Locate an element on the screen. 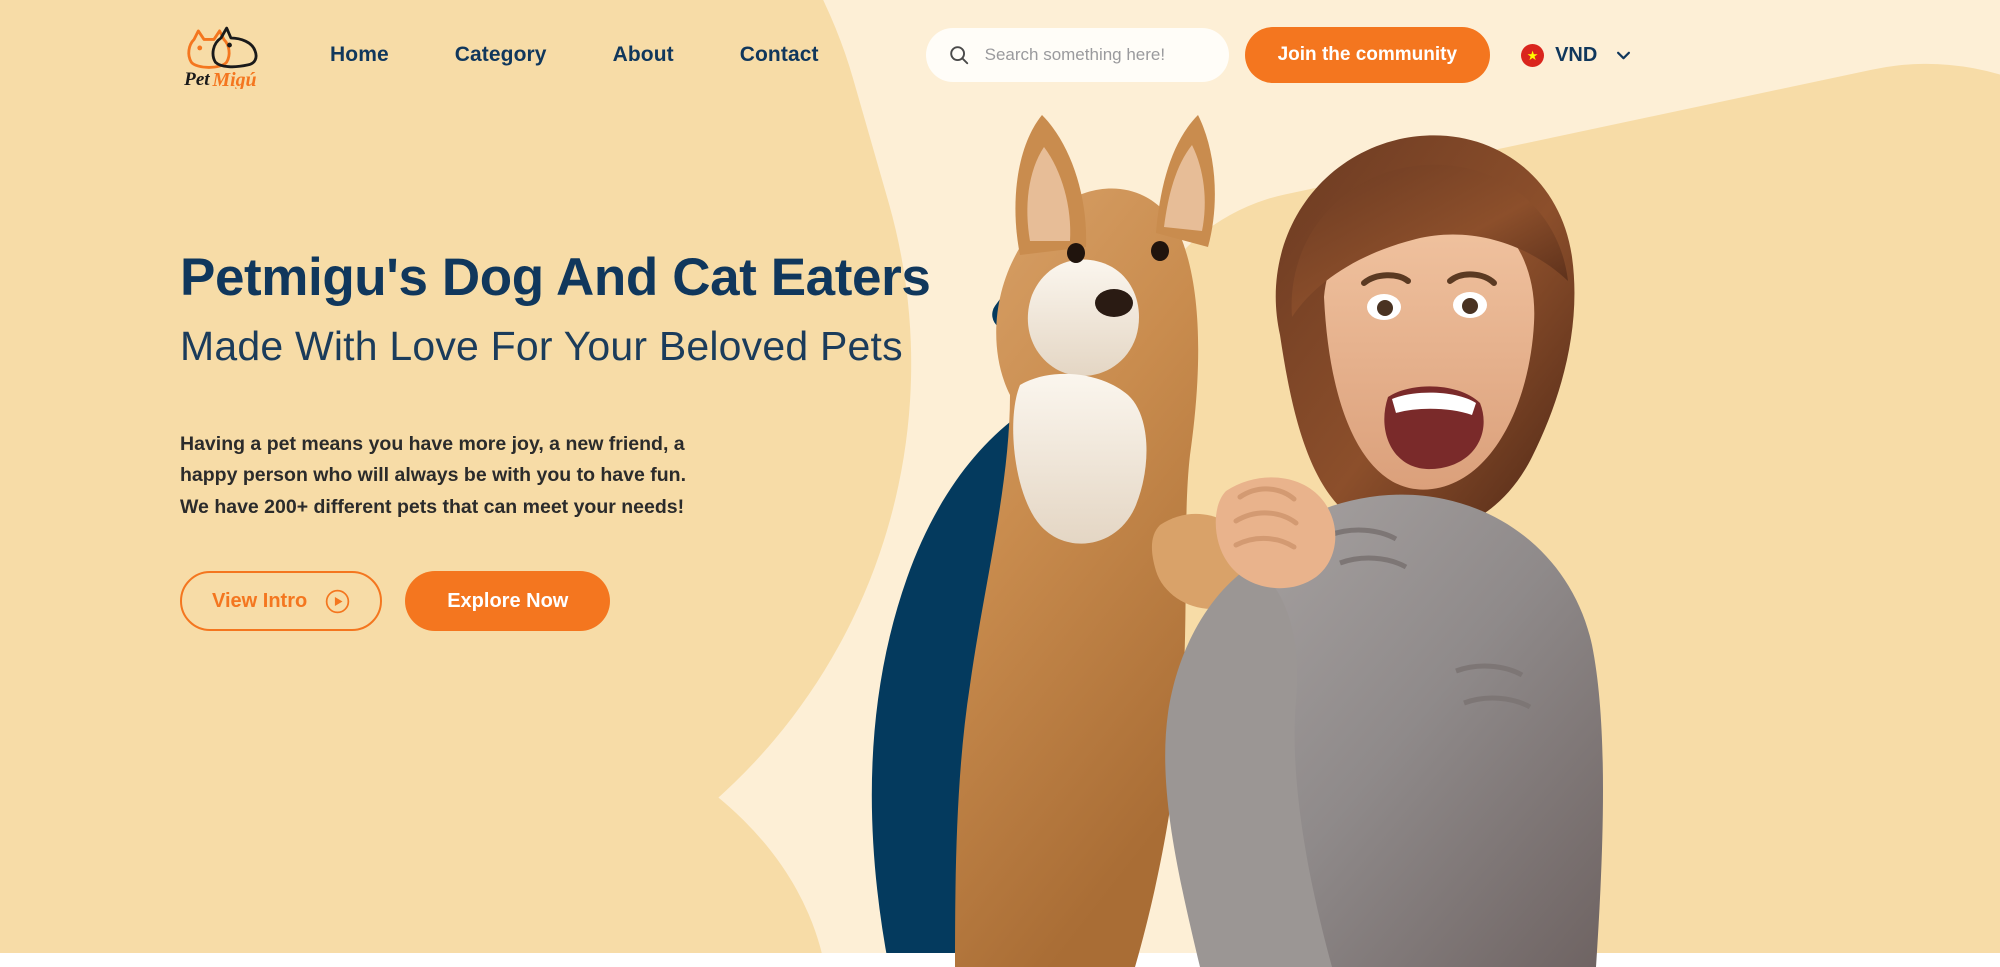  currency-selector: ★ VND is located at coordinates (1576, 55).